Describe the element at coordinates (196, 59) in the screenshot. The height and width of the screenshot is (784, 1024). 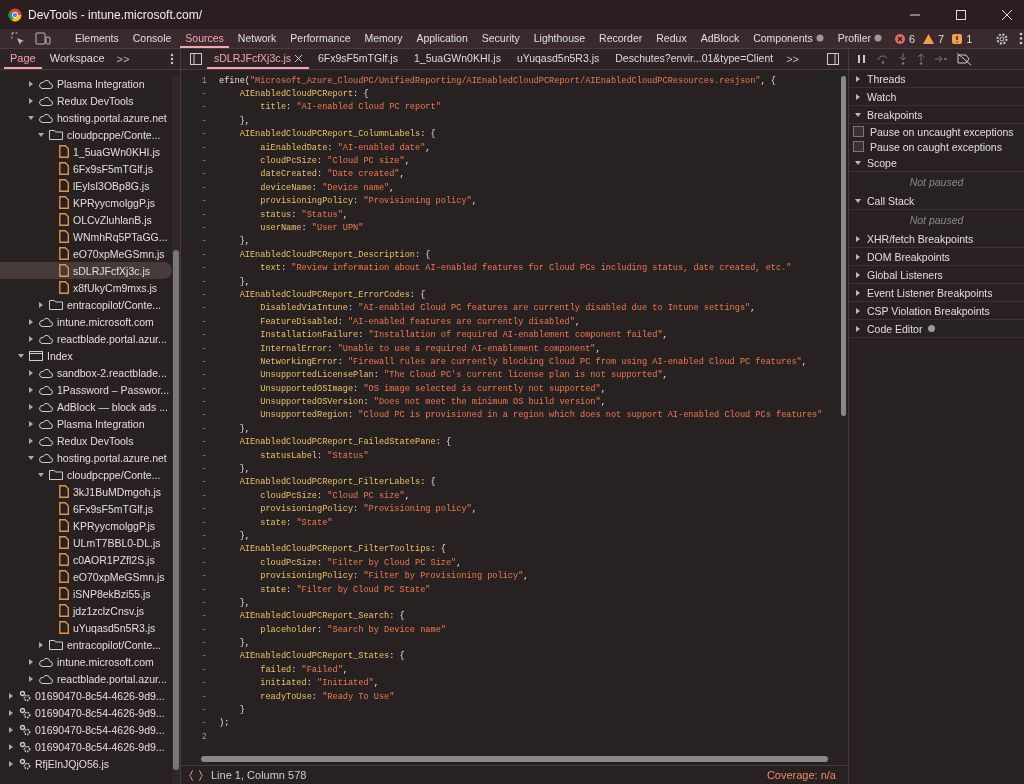
I see `sidebar-toggle-icon` at that location.